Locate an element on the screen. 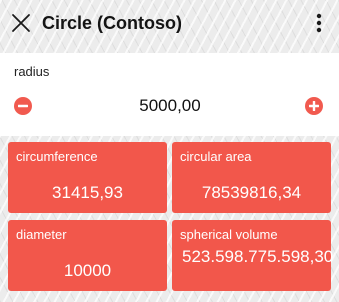 The image size is (339, 302). minus-circle-icon is located at coordinates (23, 106).